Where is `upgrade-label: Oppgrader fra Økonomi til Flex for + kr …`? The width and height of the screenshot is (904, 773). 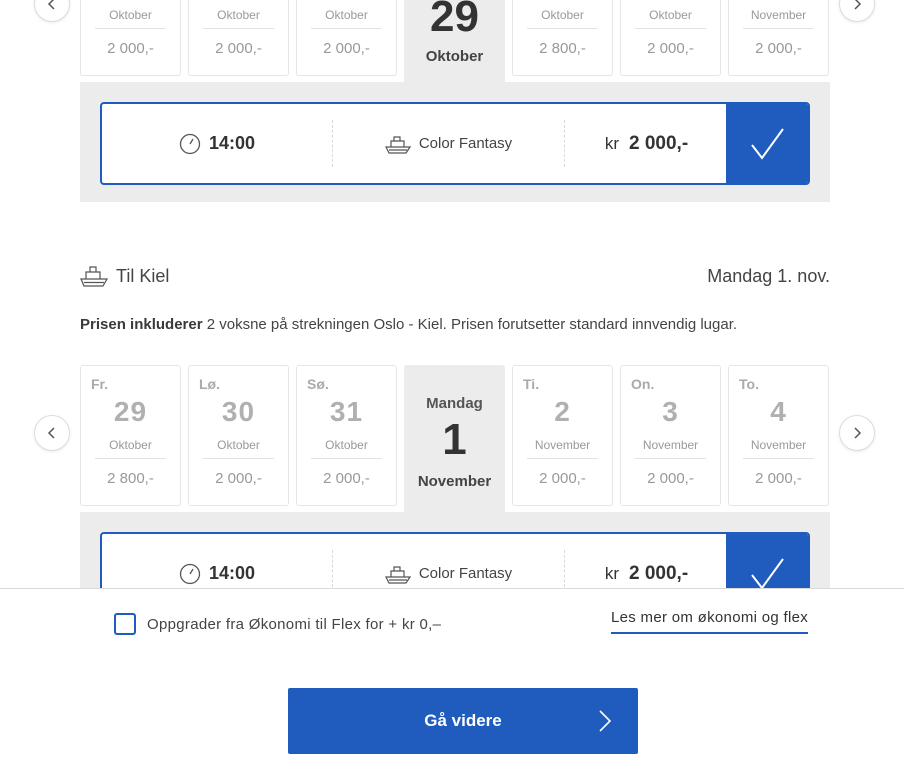
upgrade-label: Oppgrader fra Økonomi til Flex for + kr … is located at coordinates (294, 624).